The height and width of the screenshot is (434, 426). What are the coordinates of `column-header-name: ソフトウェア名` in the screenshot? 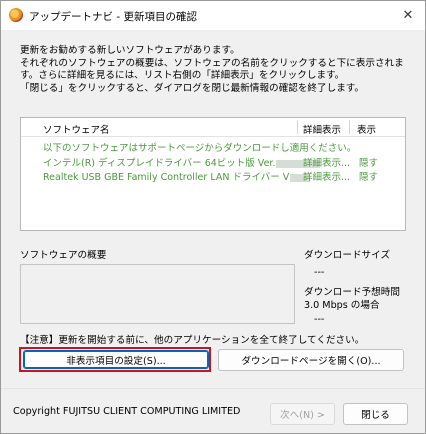 It's located at (76, 129).